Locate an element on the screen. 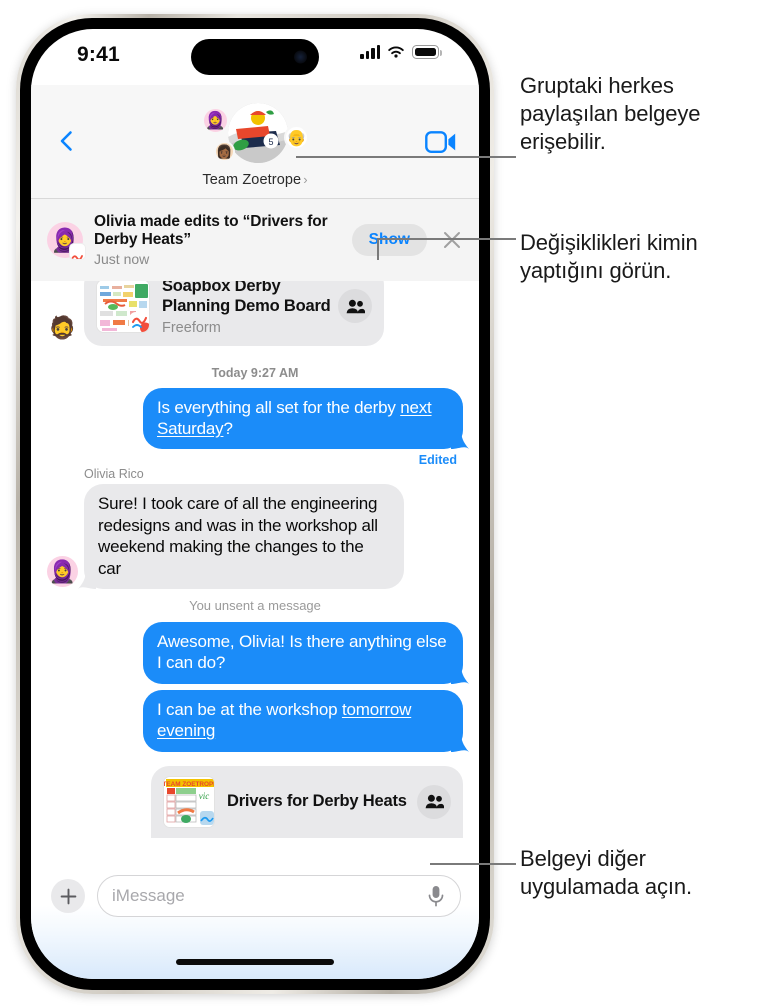 The height and width of the screenshot is (1008, 774). sender-name-label: Olivia Rico is located at coordinates (114, 474).